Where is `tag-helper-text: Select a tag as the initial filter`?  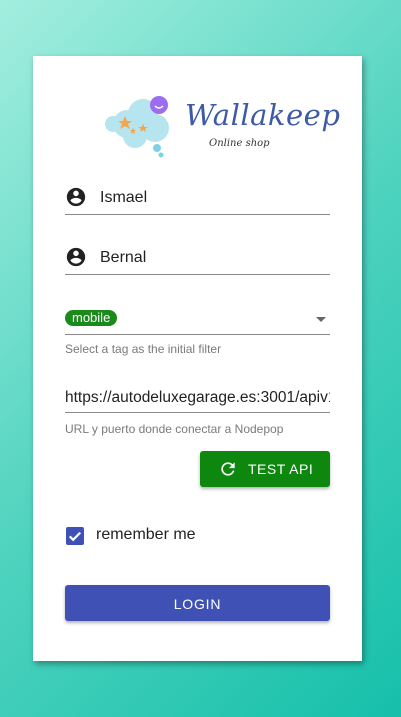
tag-helper-text: Select a tag as the initial filter is located at coordinates (143, 349).